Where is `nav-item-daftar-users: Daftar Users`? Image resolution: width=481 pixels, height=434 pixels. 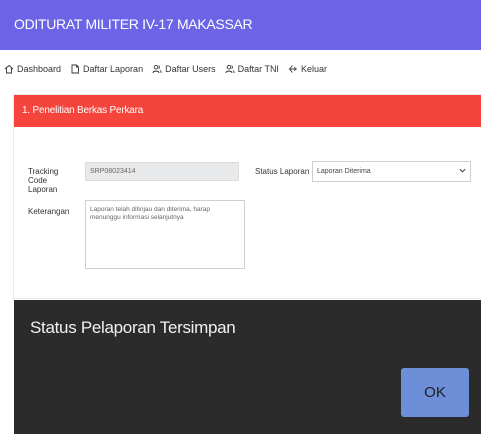
nav-item-daftar-users: Daftar Users is located at coordinates (184, 69).